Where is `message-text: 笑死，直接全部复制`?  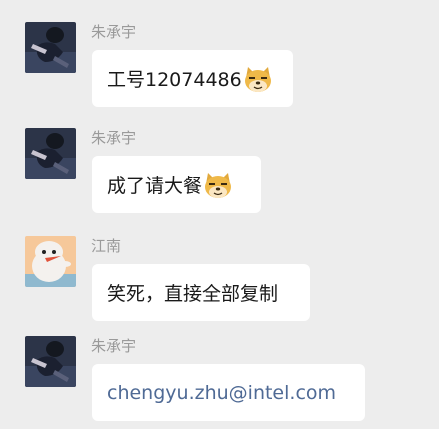 message-text: 笑死，直接全部复制 is located at coordinates (193, 294).